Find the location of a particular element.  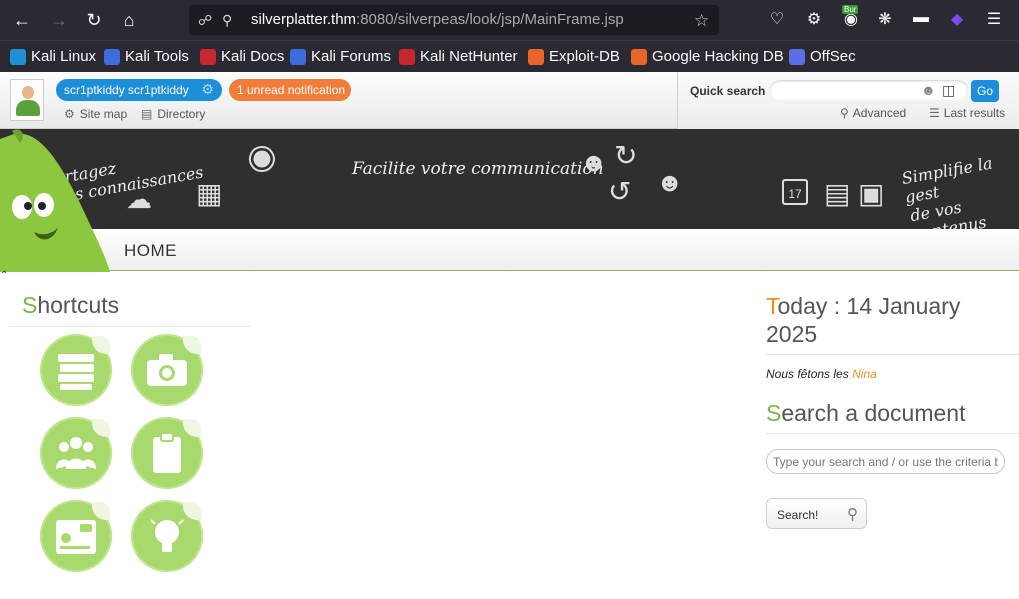

last-results-link: ☰ Last results is located at coordinates (967, 113).